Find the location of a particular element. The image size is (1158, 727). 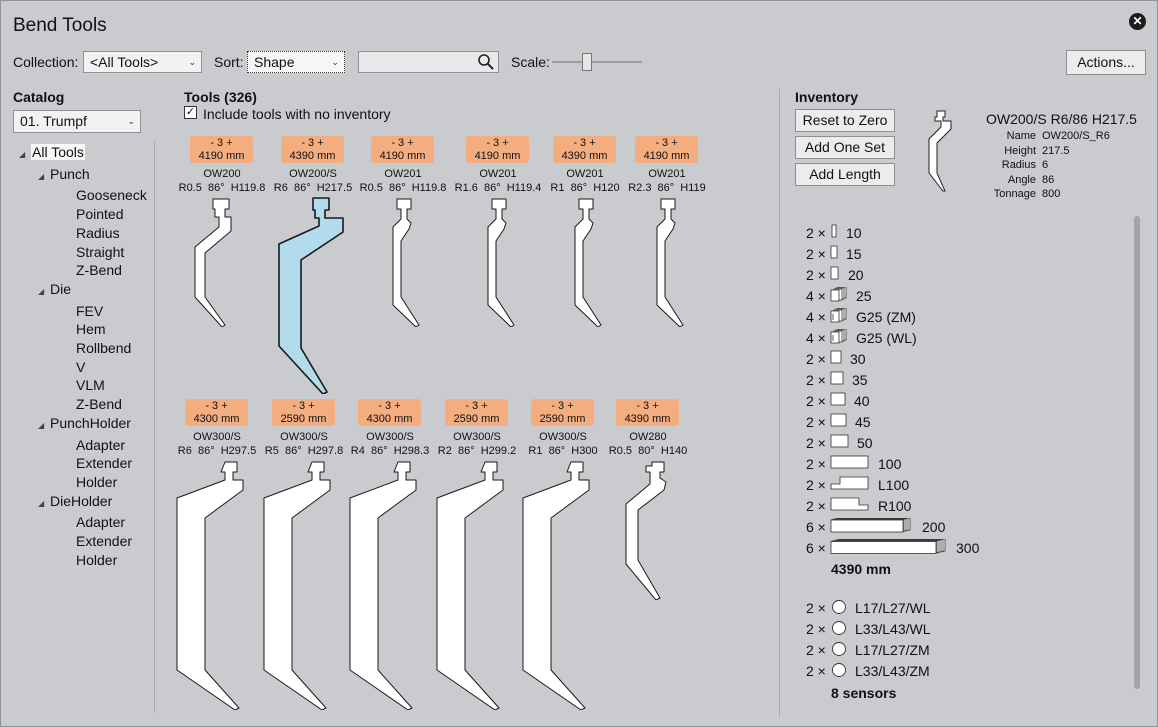

tree-item: Straight is located at coordinates (83, 252).